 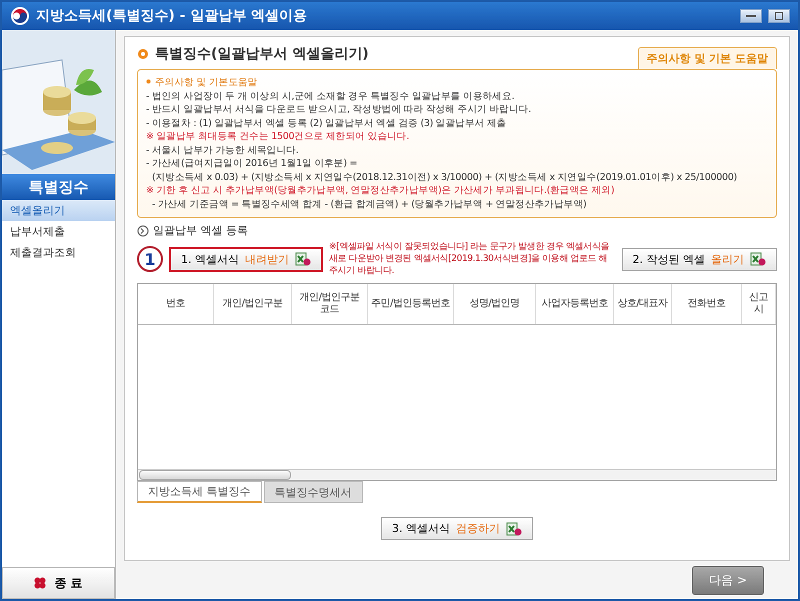 What do you see at coordinates (575, 304) in the screenshot?
I see `column-header: 사업자등록번호` at bounding box center [575, 304].